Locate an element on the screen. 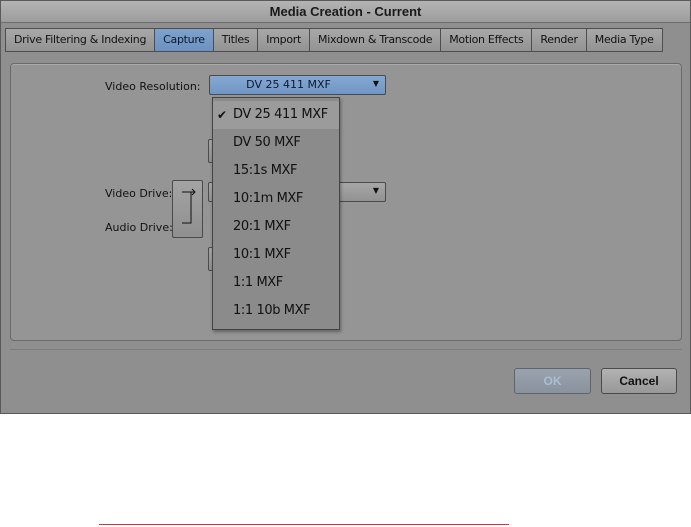 Image resolution: width=691 pixels, height=527 pixels. link-bracket-icon is located at coordinates (189, 206).